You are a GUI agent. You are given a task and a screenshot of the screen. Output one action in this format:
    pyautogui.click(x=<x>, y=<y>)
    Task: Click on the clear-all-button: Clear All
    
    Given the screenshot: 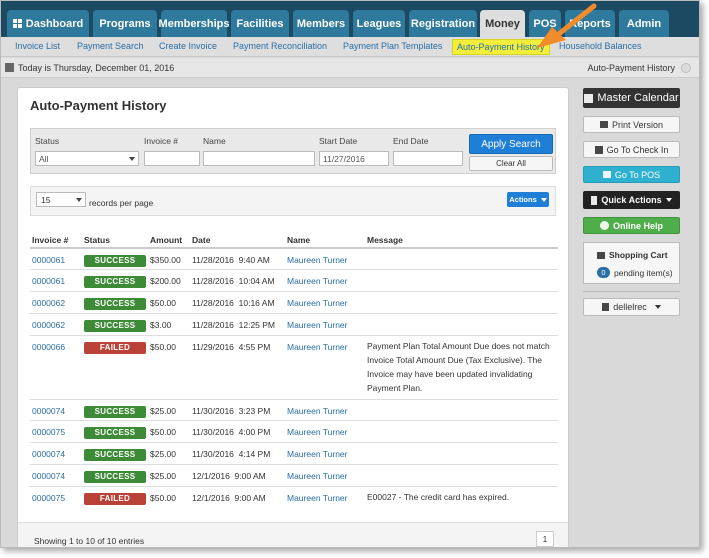 What is the action you would take?
    pyautogui.click(x=511, y=163)
    